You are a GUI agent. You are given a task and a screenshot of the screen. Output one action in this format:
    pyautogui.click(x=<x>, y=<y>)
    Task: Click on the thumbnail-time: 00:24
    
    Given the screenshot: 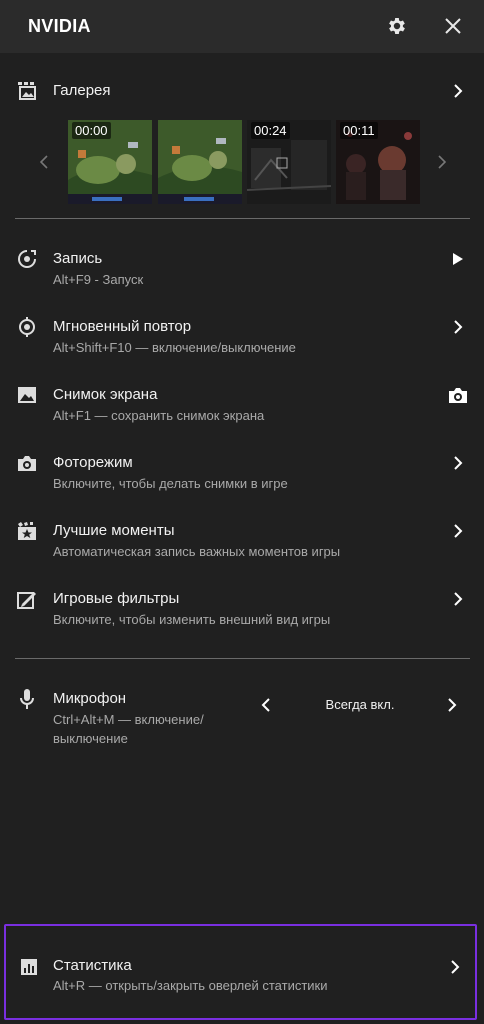 What is the action you would take?
    pyautogui.click(x=270, y=130)
    